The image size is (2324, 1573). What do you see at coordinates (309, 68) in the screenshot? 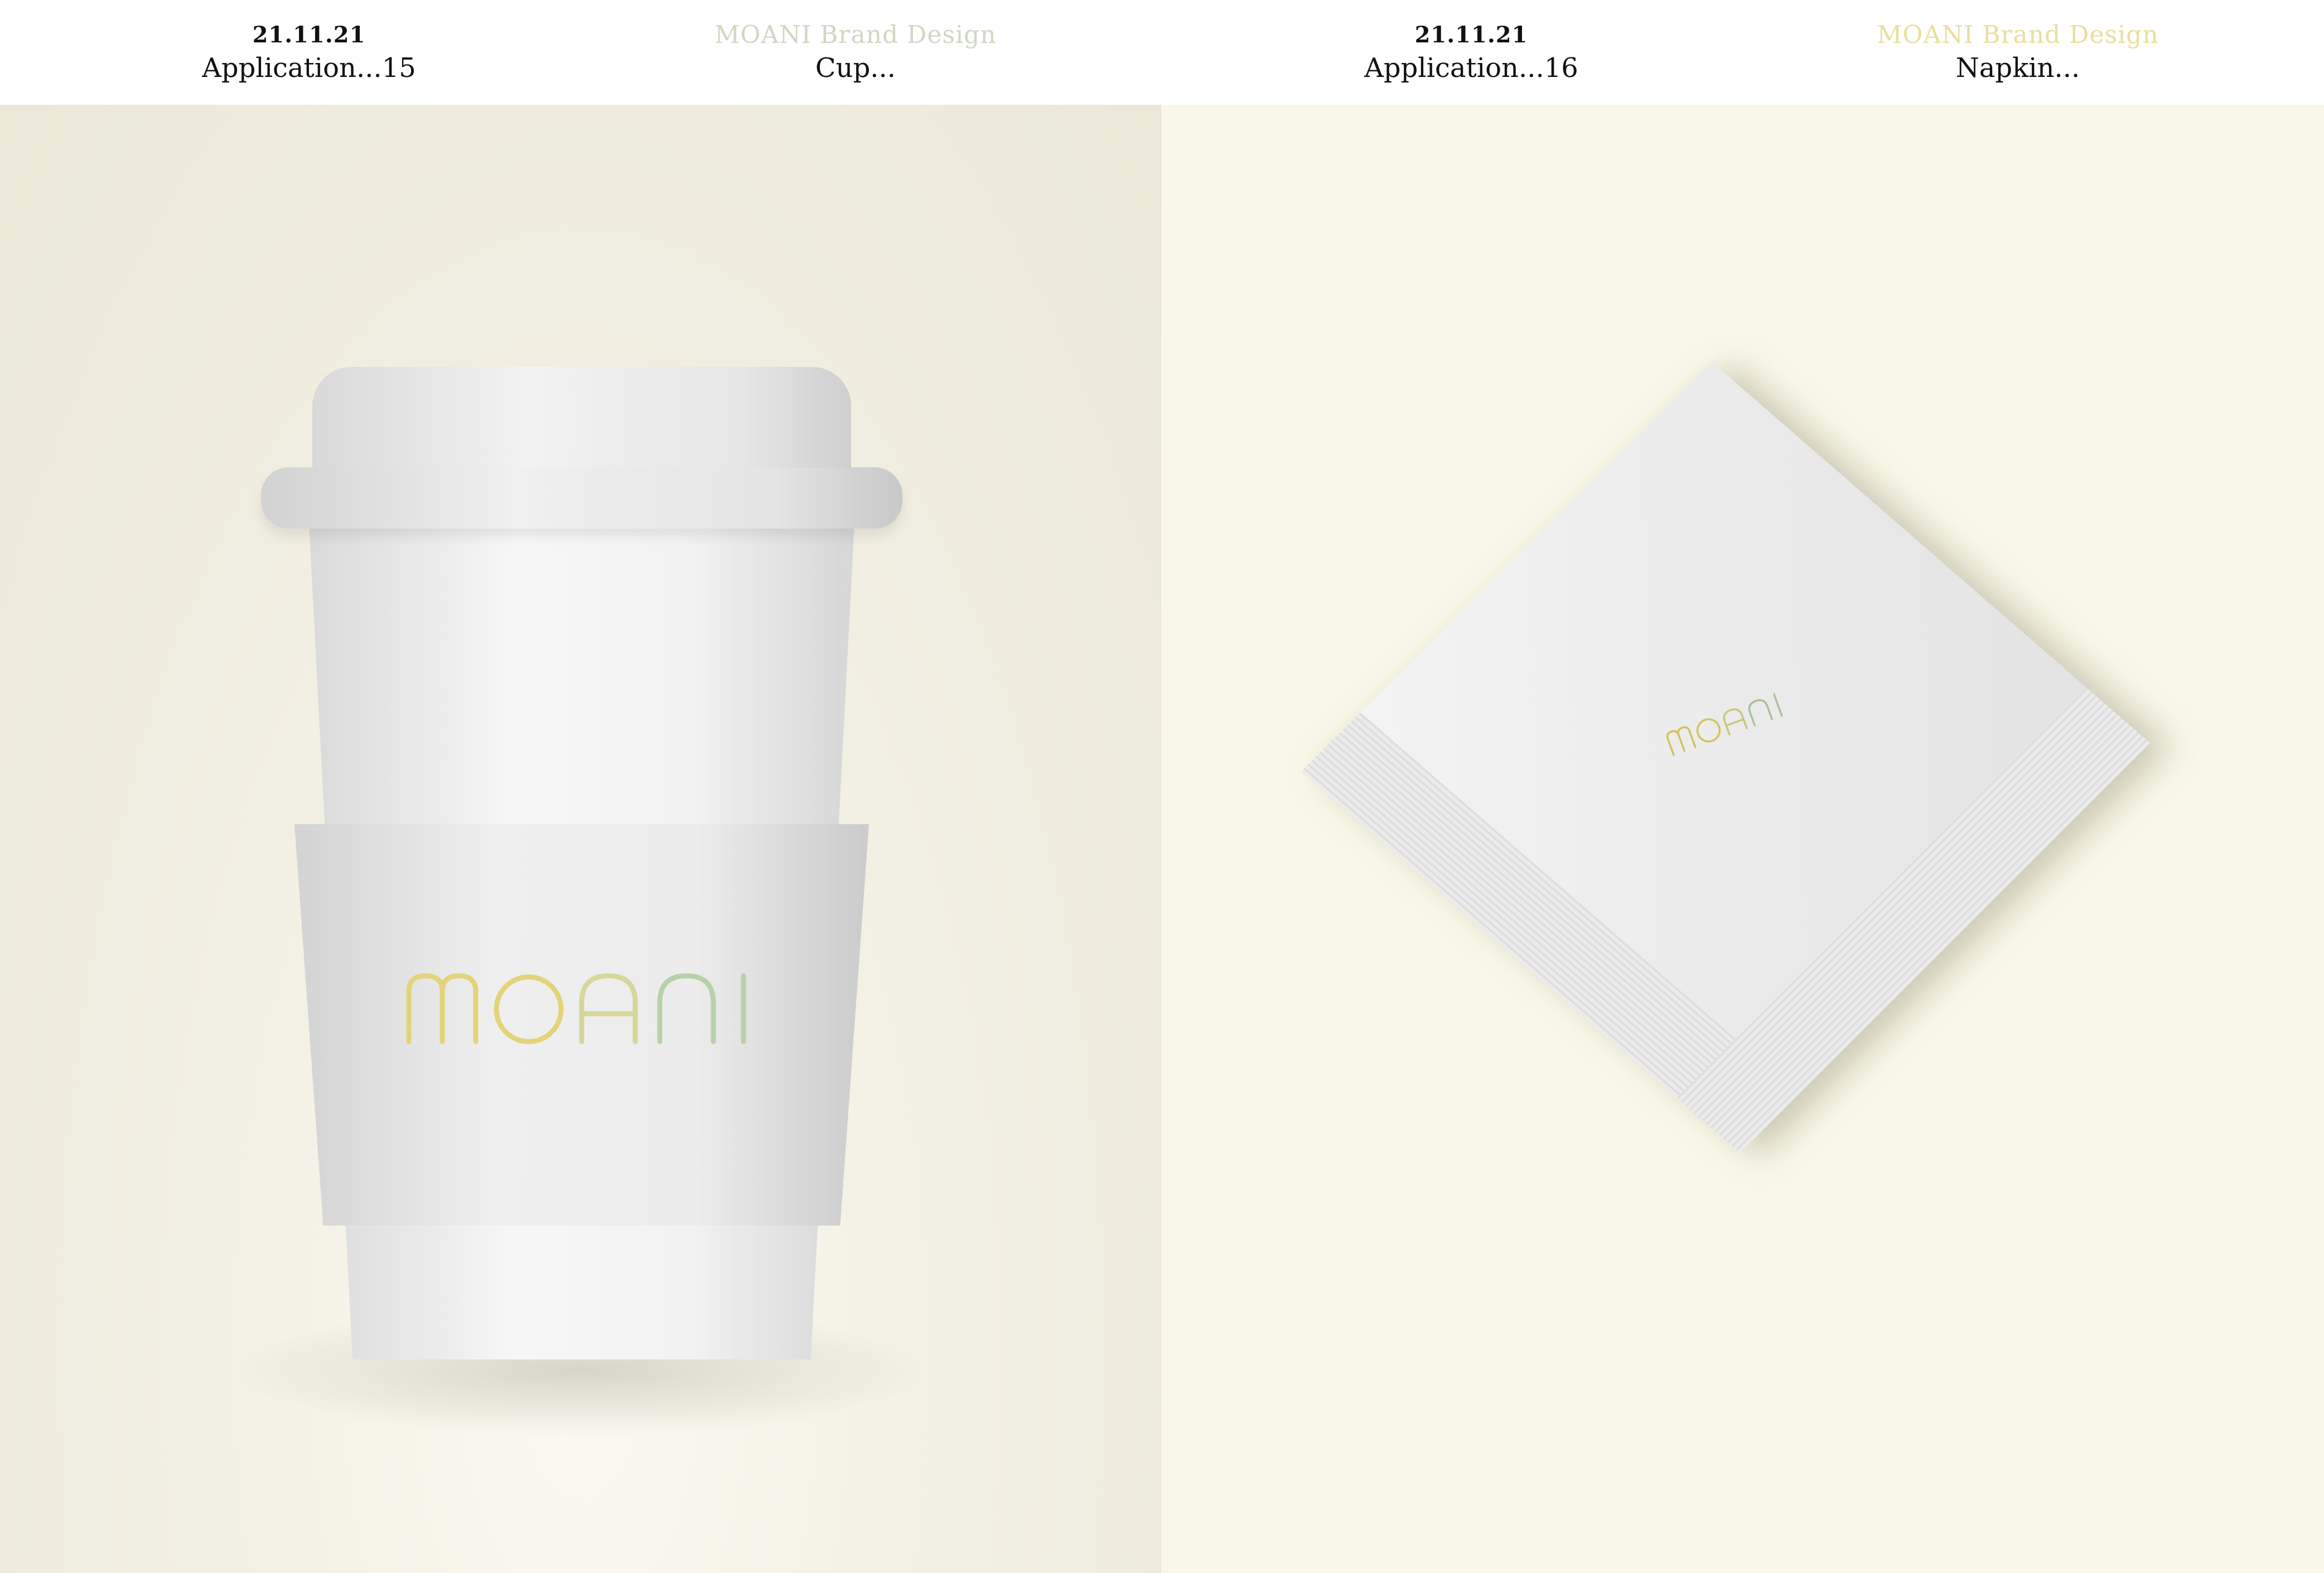
I see `cup-application-label: Application...15` at bounding box center [309, 68].